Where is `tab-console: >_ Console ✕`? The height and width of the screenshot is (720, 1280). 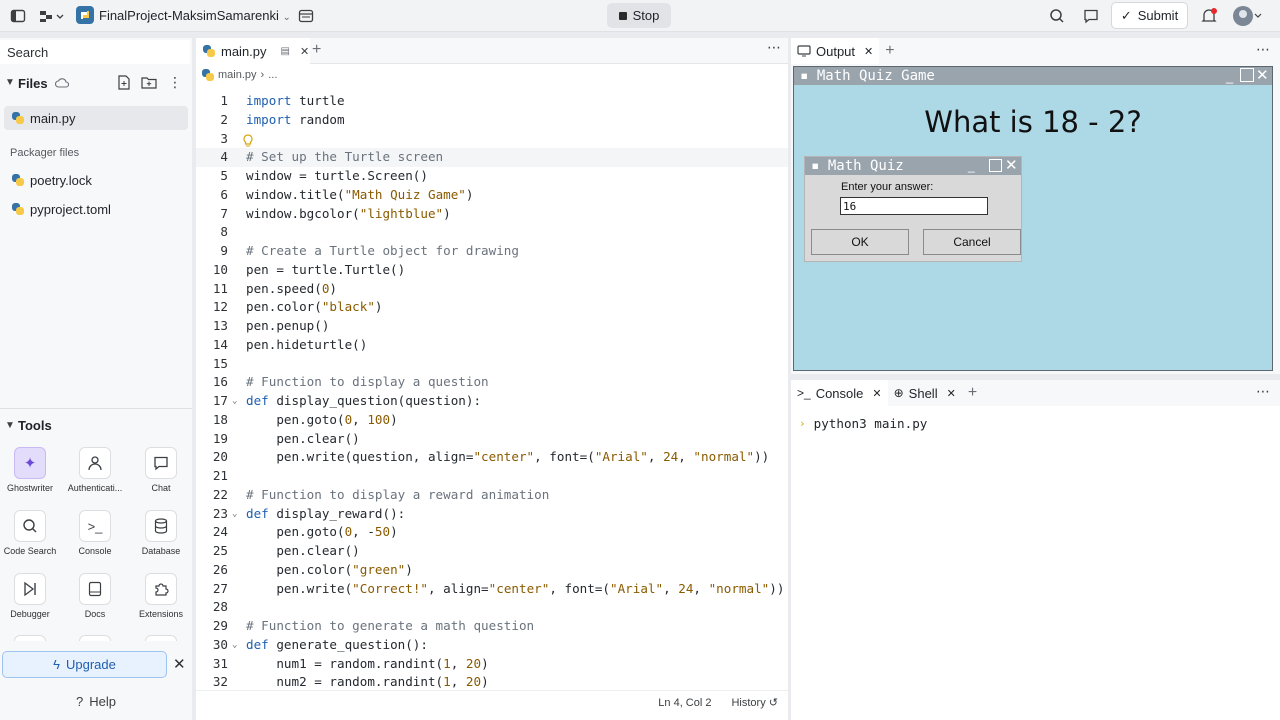 tab-console: >_ Console ✕ is located at coordinates (839, 393).